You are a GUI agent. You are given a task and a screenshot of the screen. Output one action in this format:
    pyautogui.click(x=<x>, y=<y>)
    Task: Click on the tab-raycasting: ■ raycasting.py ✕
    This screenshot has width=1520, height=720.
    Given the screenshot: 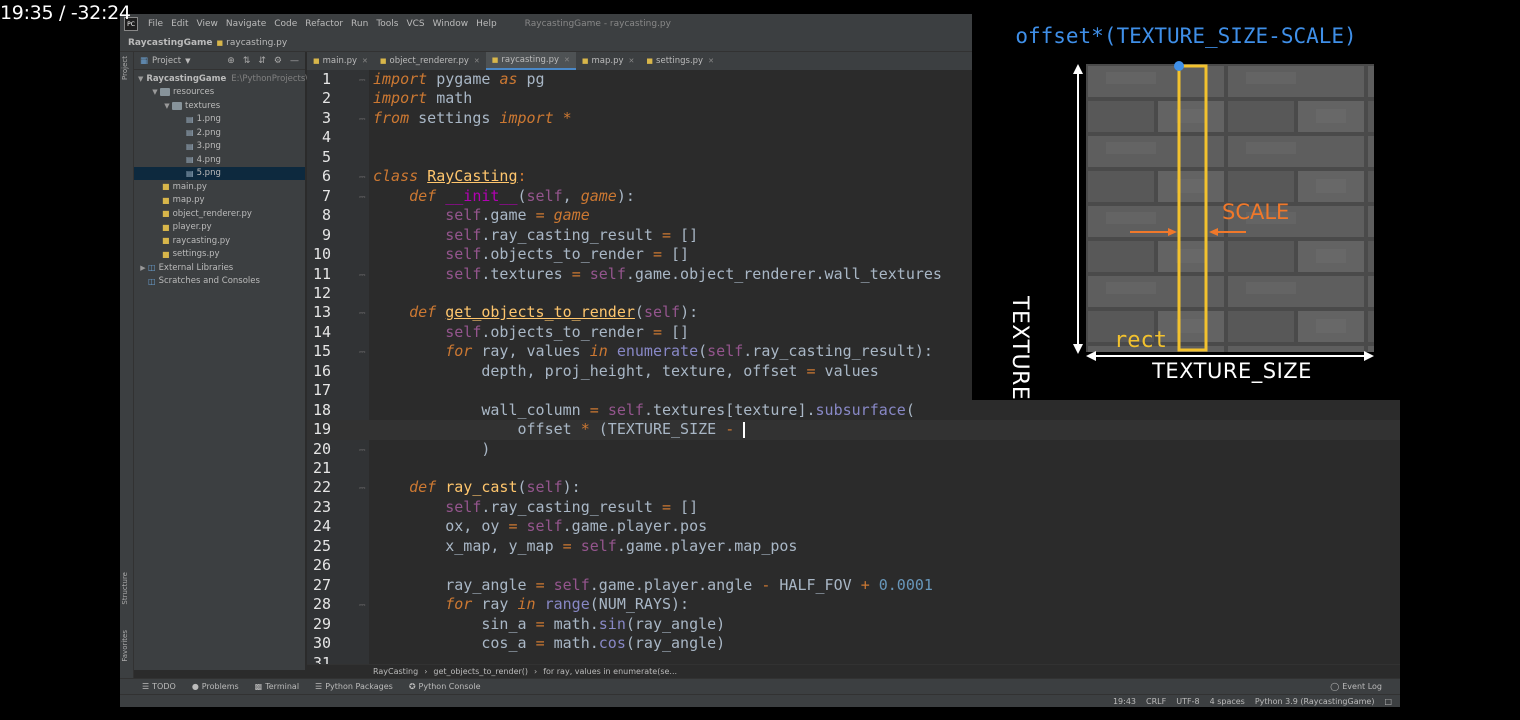 What is the action you would take?
    pyautogui.click(x=530, y=61)
    